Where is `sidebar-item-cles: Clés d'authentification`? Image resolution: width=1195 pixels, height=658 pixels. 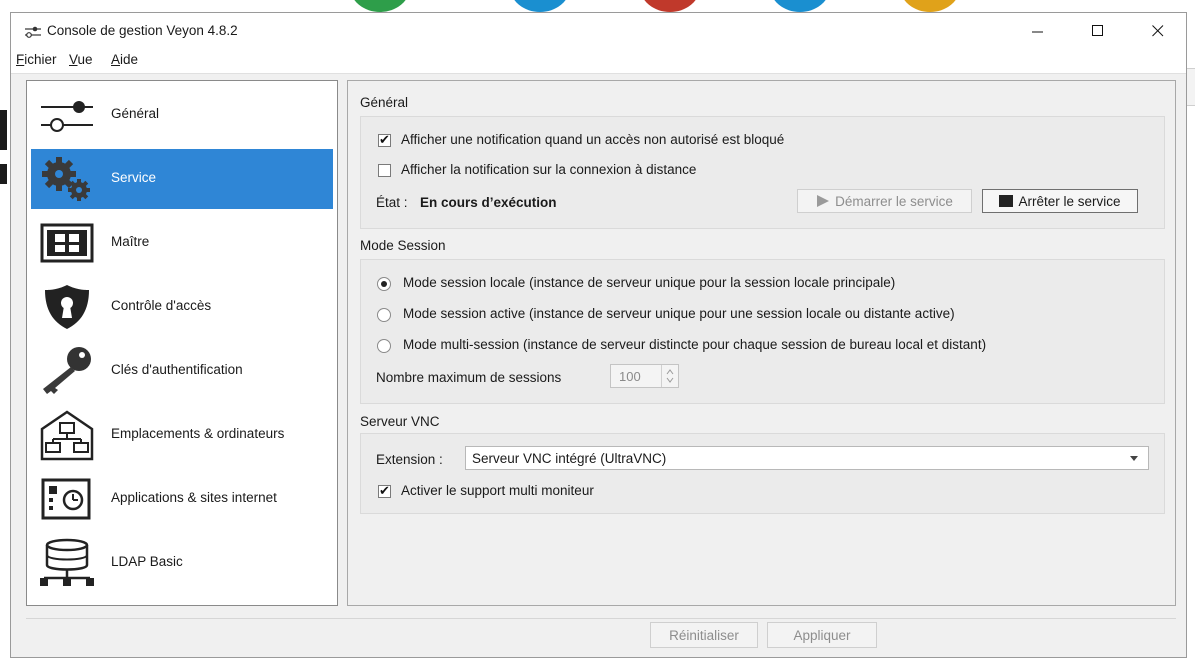 sidebar-item-cles: Clés d'authentification is located at coordinates (182, 371).